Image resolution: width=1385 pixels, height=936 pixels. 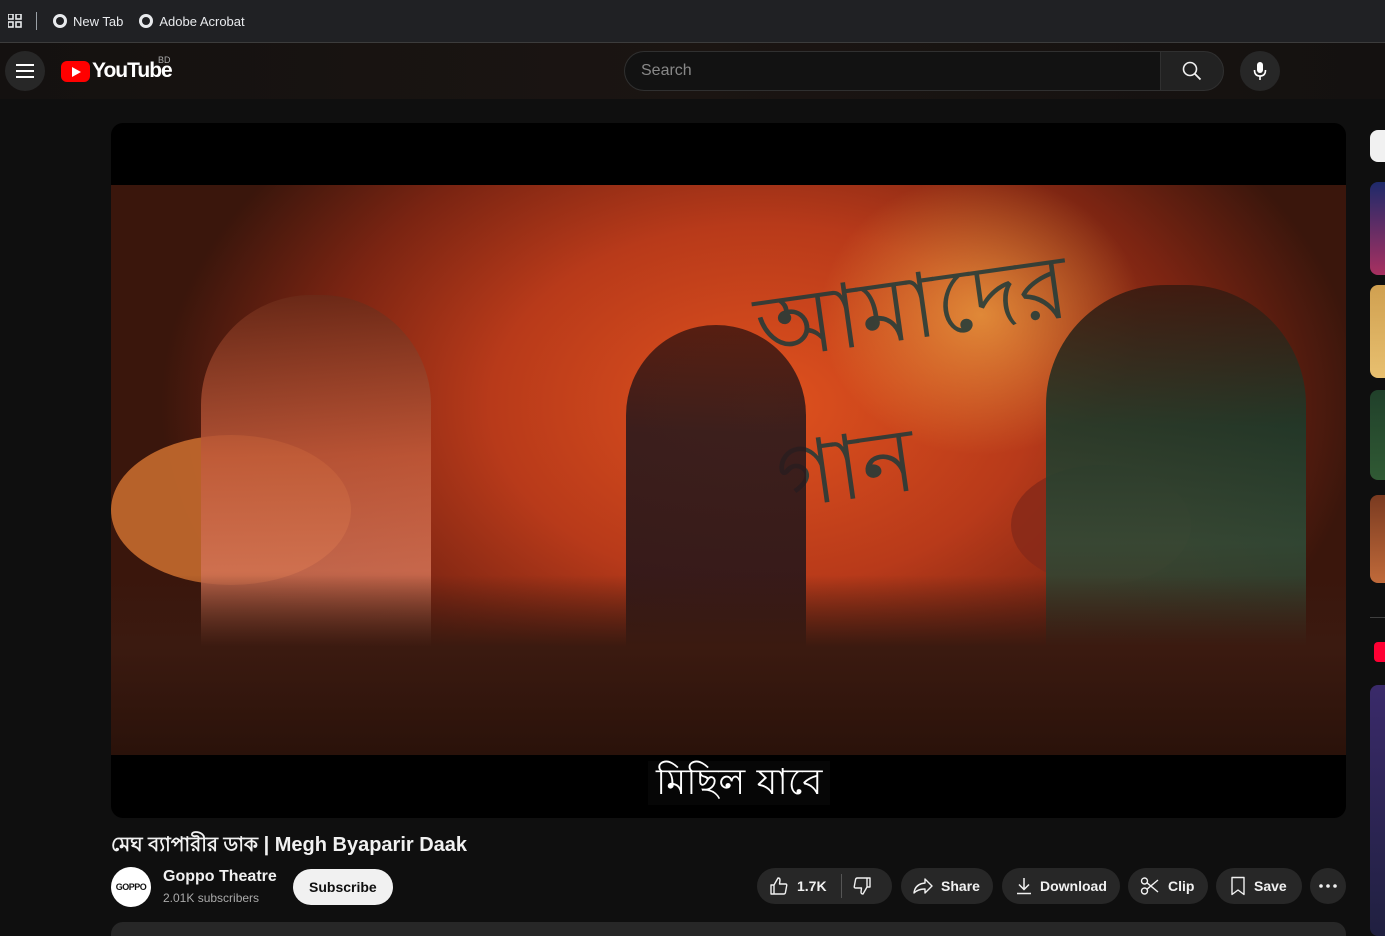 What do you see at coordinates (841, 886) in the screenshot?
I see `like-divider` at bounding box center [841, 886].